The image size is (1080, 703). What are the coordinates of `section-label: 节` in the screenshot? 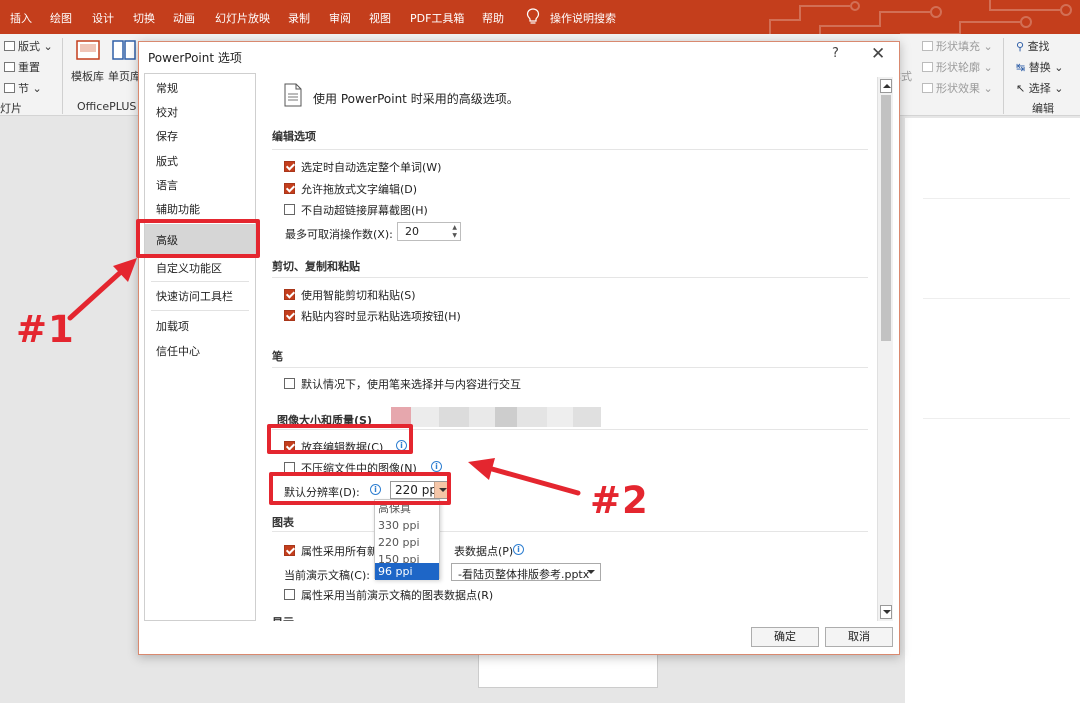 It's located at (23, 88).